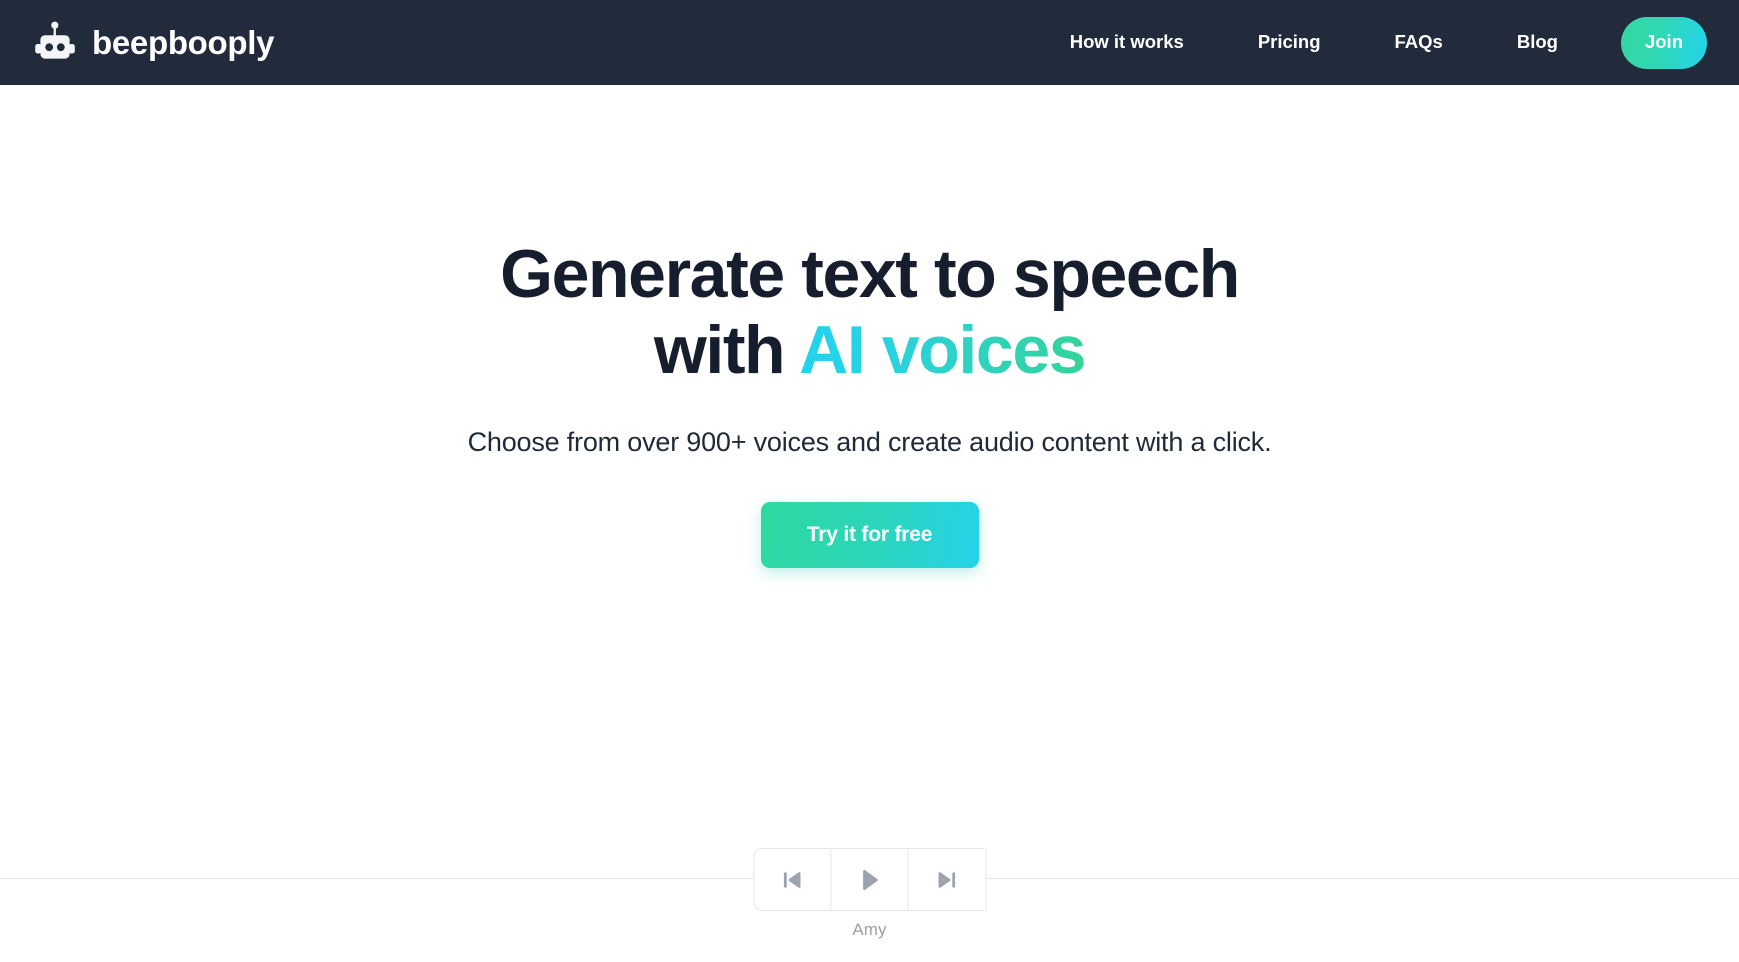 The width and height of the screenshot is (1739, 962). What do you see at coordinates (1289, 42) in the screenshot?
I see `nav-link-pricing: Pricing` at bounding box center [1289, 42].